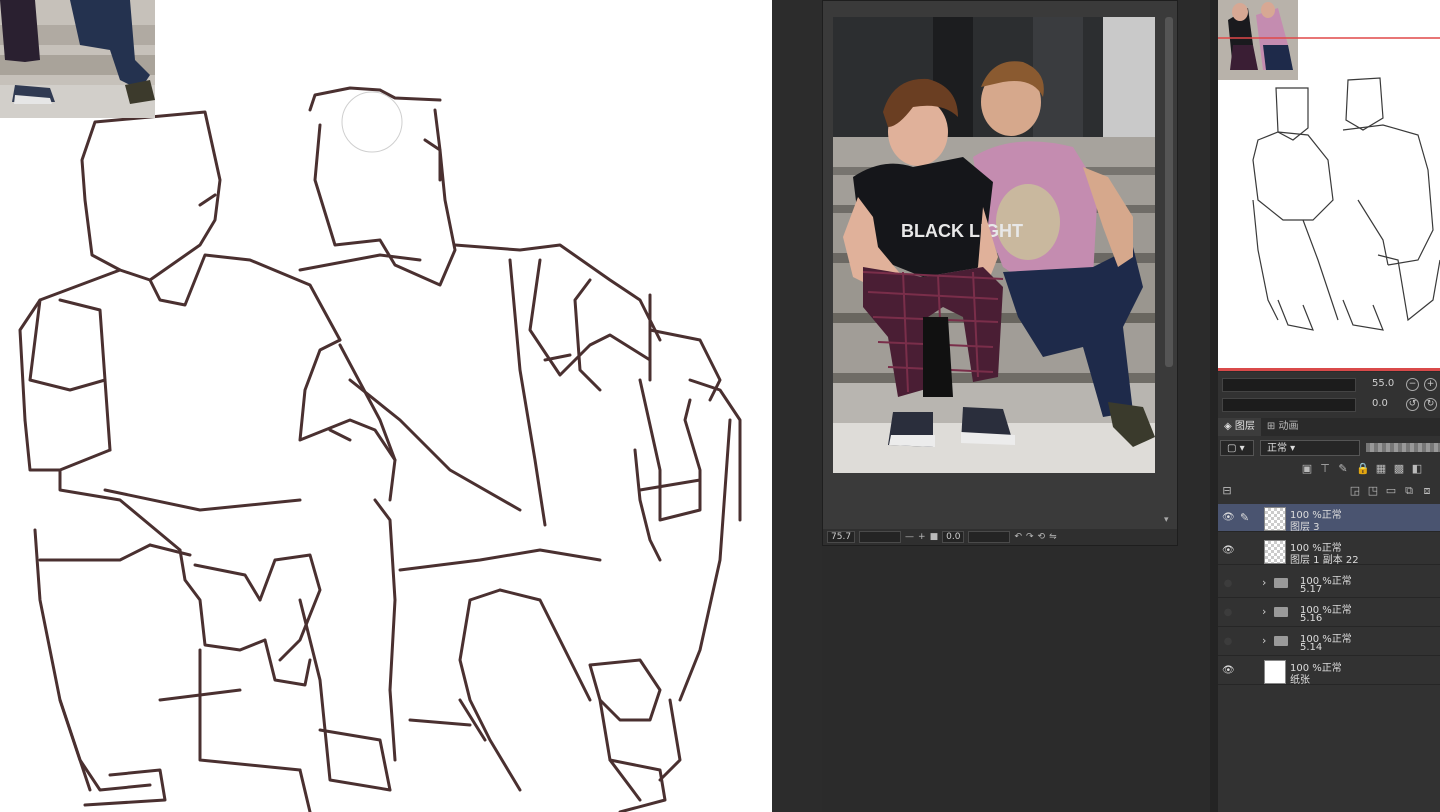 This screenshot has height=812, width=1440. Describe the element at coordinates (1412, 384) in the screenshot. I see `size-decrease-icon: −` at that location.